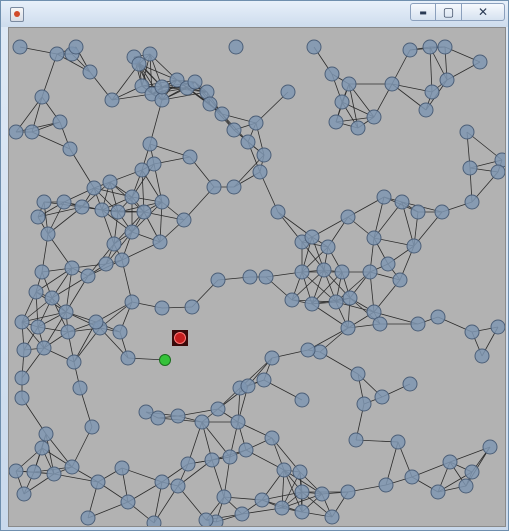  What do you see at coordinates (448, 12) in the screenshot?
I see `maximize-button: ▢` at bounding box center [448, 12].